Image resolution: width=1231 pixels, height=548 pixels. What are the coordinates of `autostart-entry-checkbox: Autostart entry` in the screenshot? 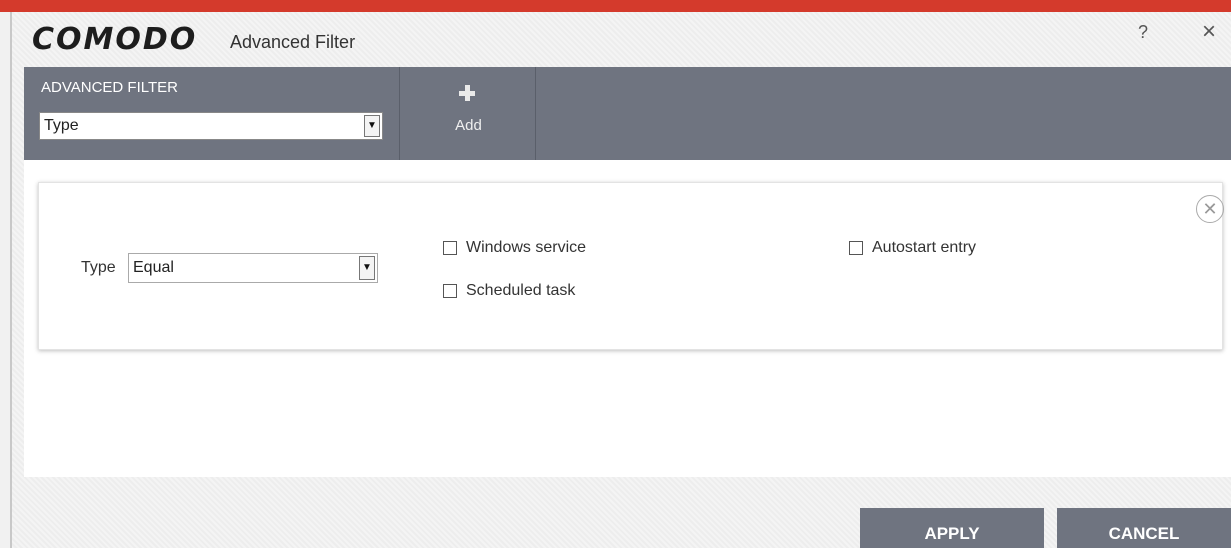 It's located at (912, 248).